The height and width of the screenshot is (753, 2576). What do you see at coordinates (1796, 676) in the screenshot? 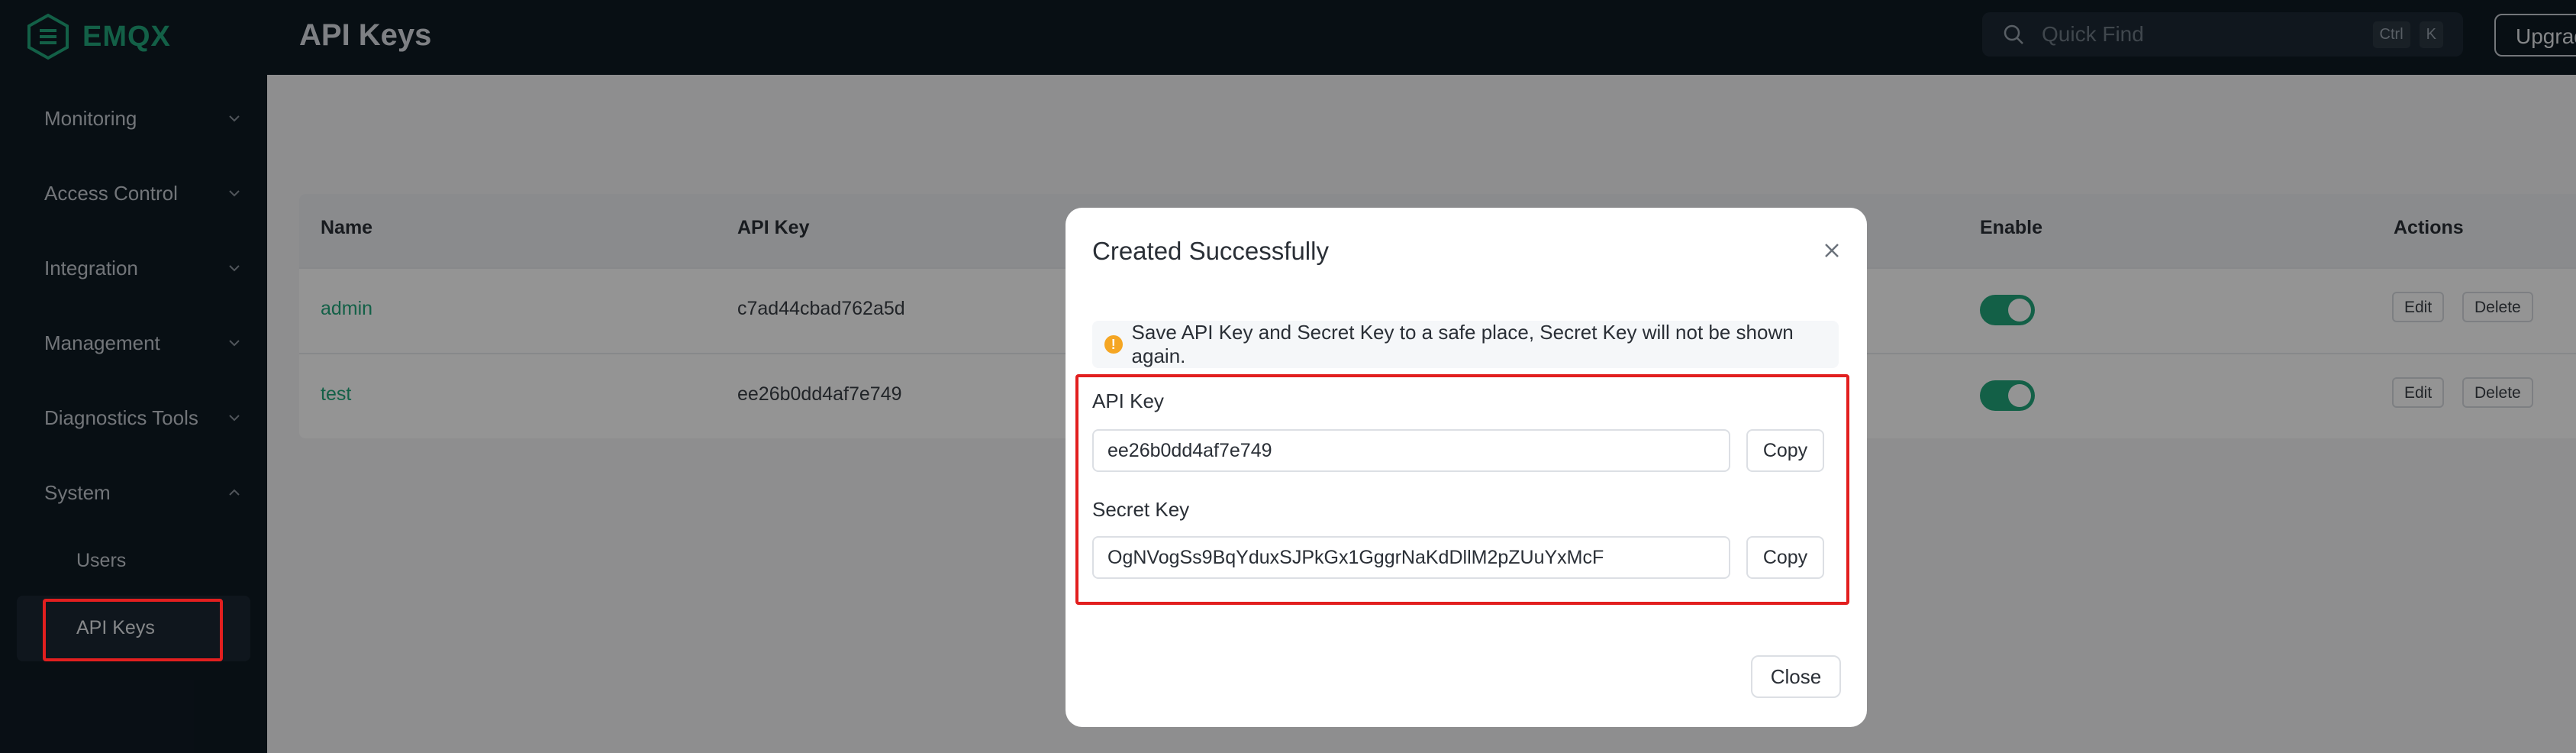
I see `close-button: Close` at bounding box center [1796, 676].